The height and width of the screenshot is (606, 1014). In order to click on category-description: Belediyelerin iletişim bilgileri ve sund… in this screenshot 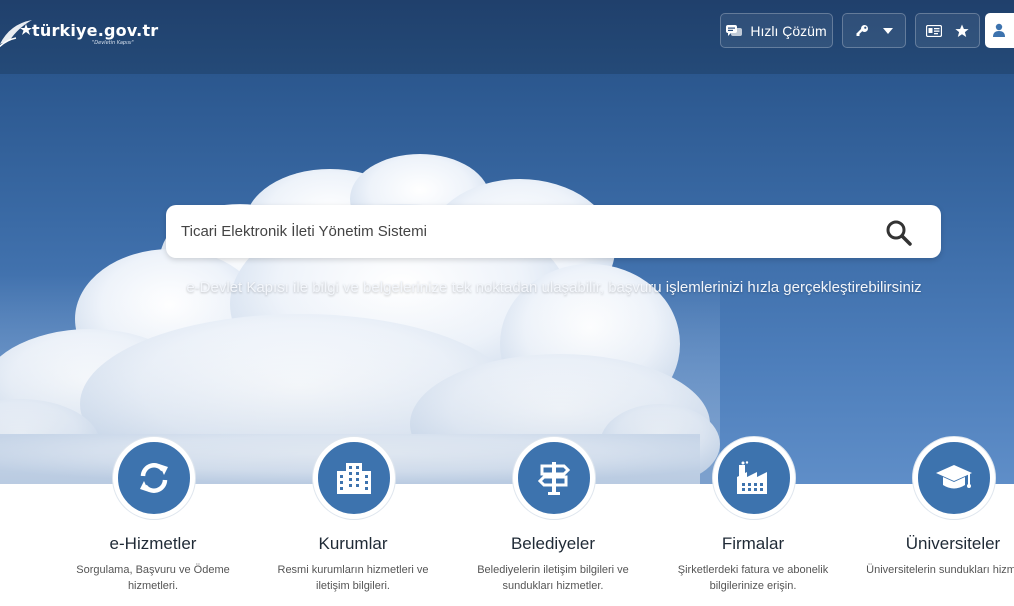, I will do `click(553, 578)`.